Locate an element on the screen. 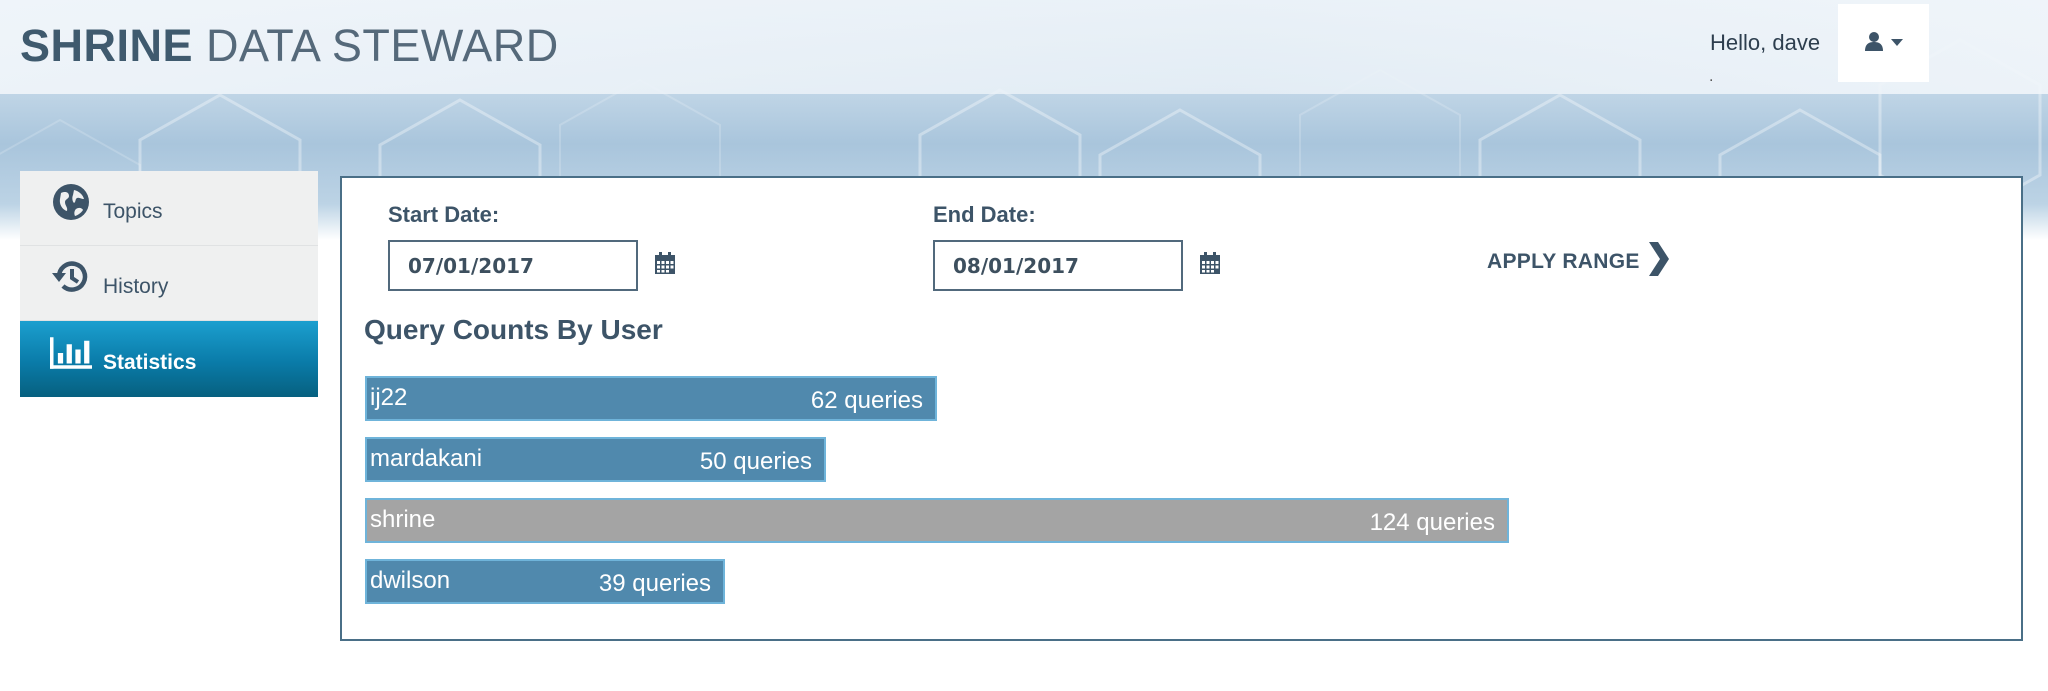  bar-count-label: 124 queries is located at coordinates (1432, 522).